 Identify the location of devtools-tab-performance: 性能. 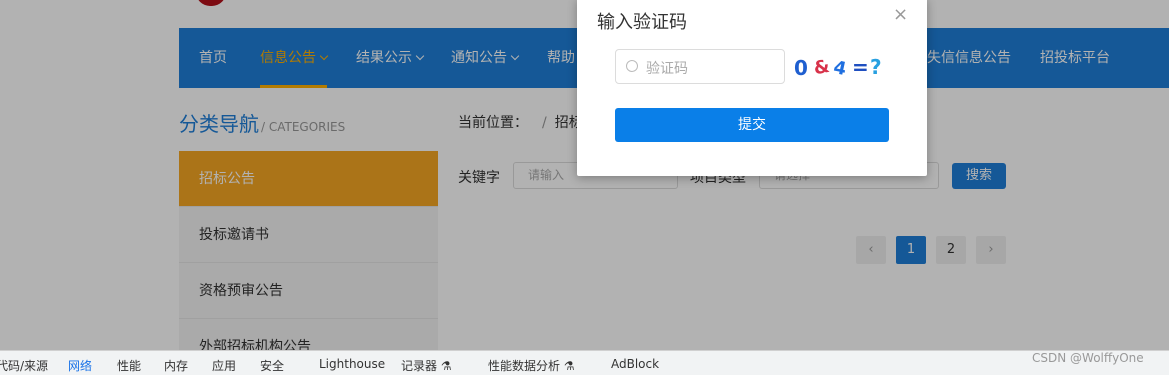
(129, 365).